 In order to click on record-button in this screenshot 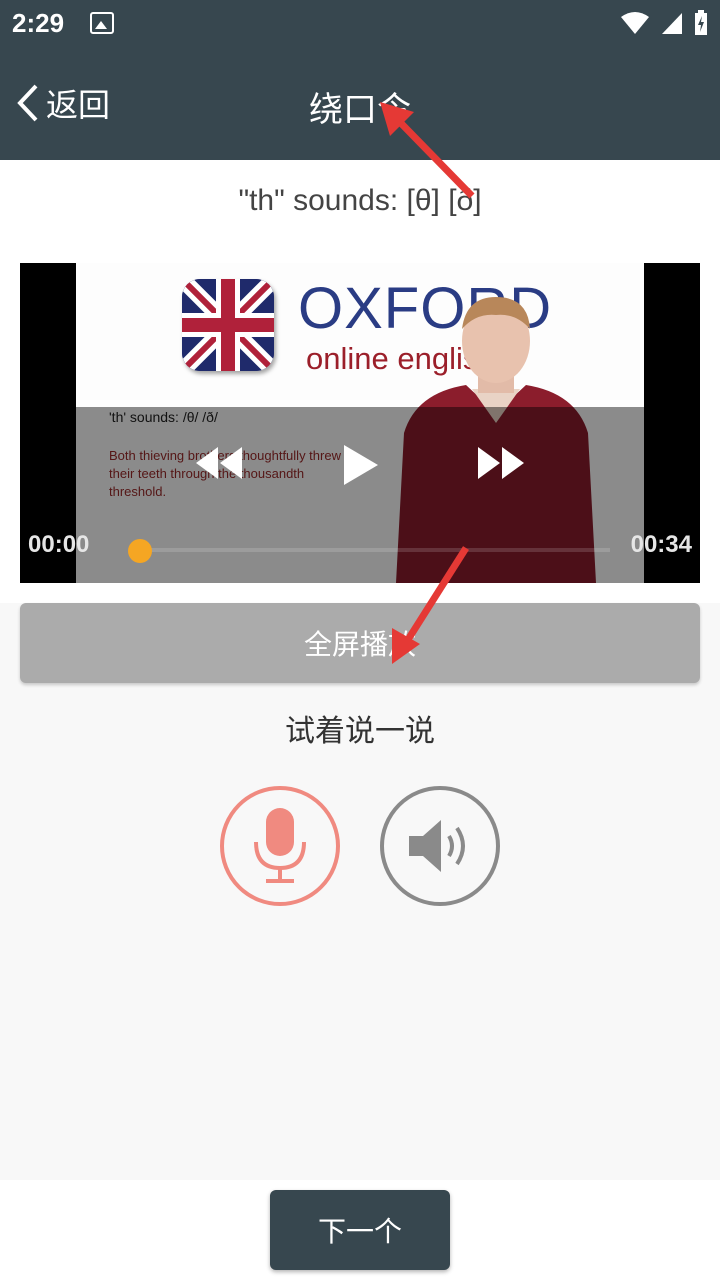, I will do `click(280, 846)`.